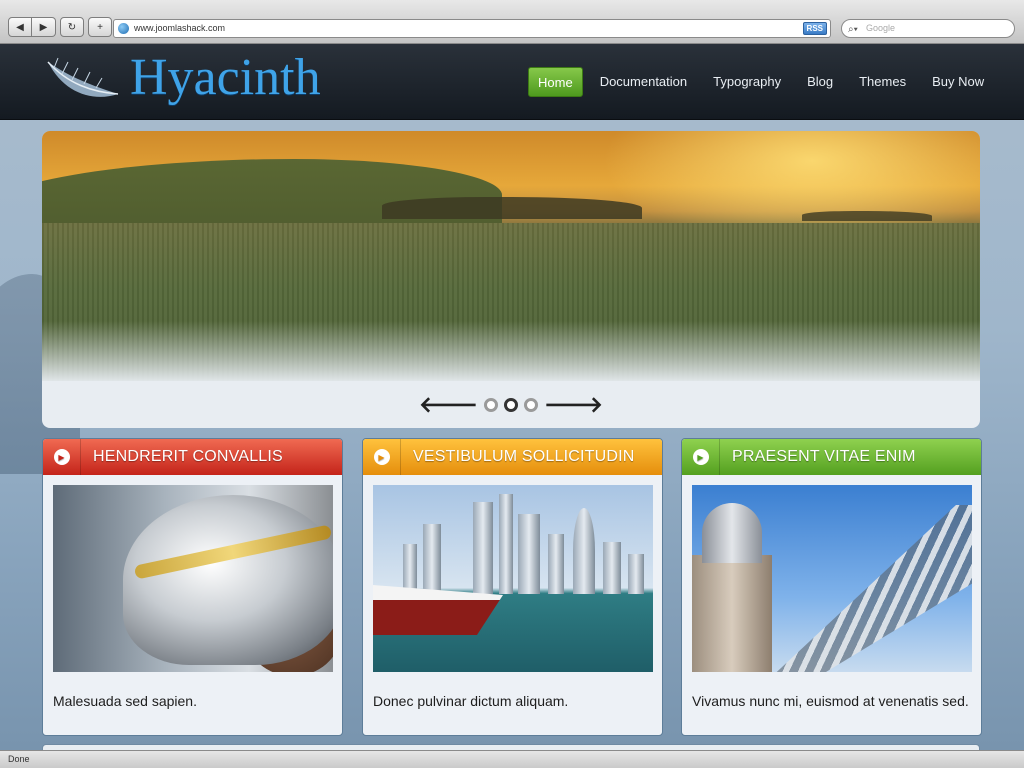  I want to click on back-arrow-icon: ◀, so click(20, 27).